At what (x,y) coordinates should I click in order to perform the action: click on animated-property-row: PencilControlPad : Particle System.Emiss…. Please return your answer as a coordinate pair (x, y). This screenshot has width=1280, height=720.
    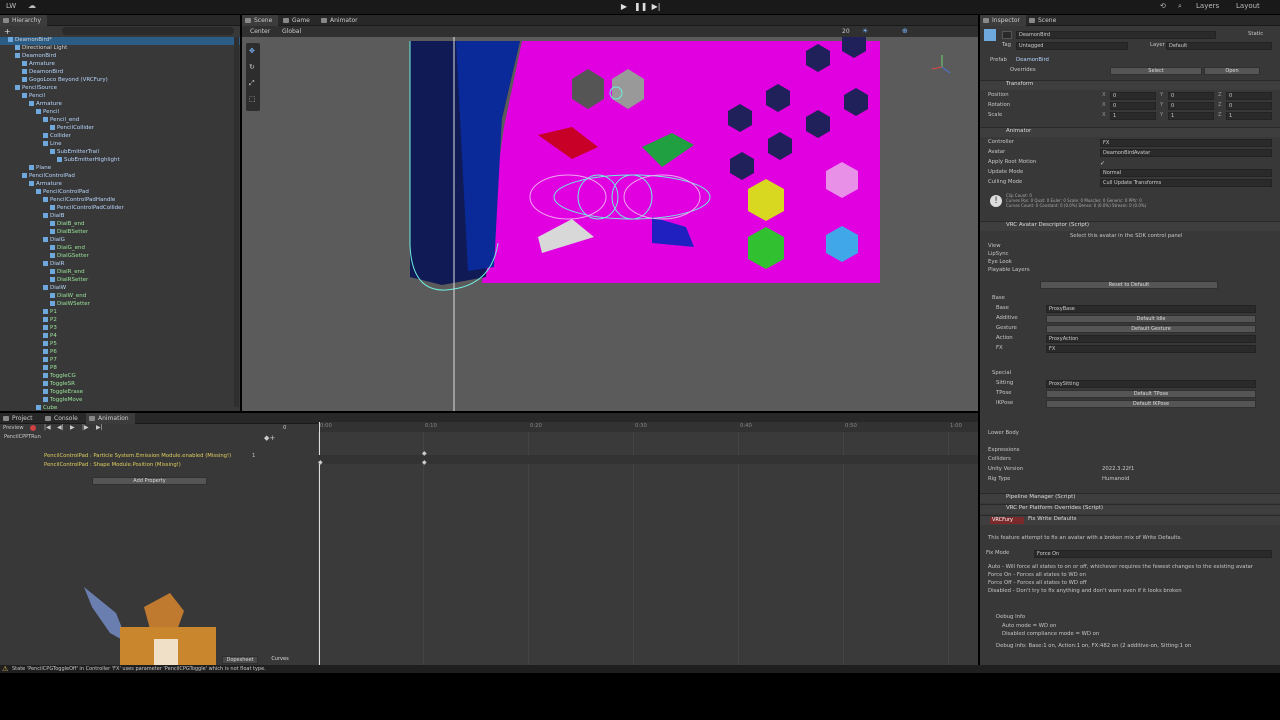
    Looking at the image, I should click on (137, 457).